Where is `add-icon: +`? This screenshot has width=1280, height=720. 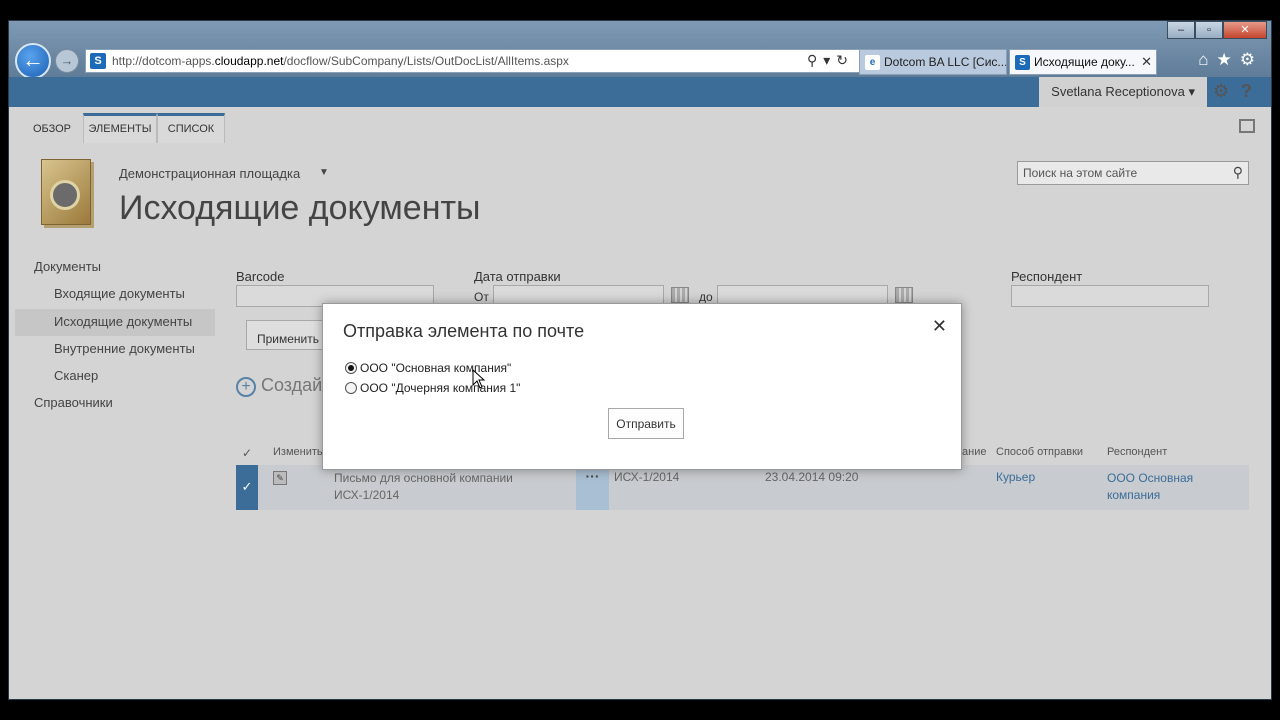
add-icon: + is located at coordinates (246, 387).